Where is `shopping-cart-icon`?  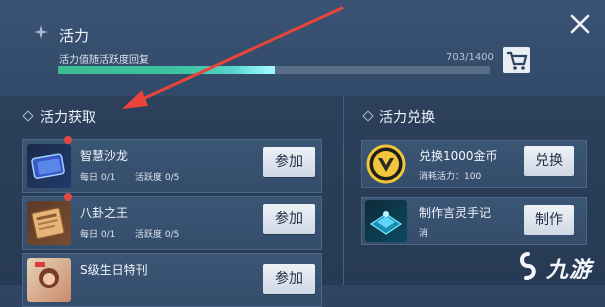
shopping-cart-icon is located at coordinates (517, 60).